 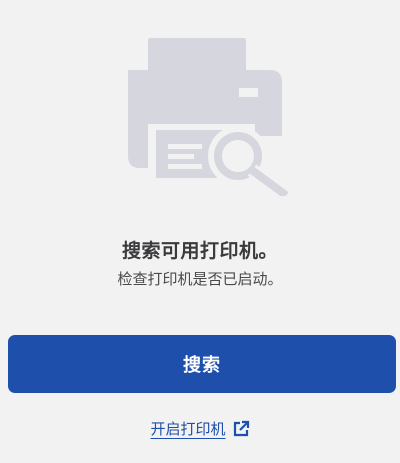 What do you see at coordinates (200, 279) in the screenshot?
I see `empty-state-subtitle: 检查打印机是否已启动。` at bounding box center [200, 279].